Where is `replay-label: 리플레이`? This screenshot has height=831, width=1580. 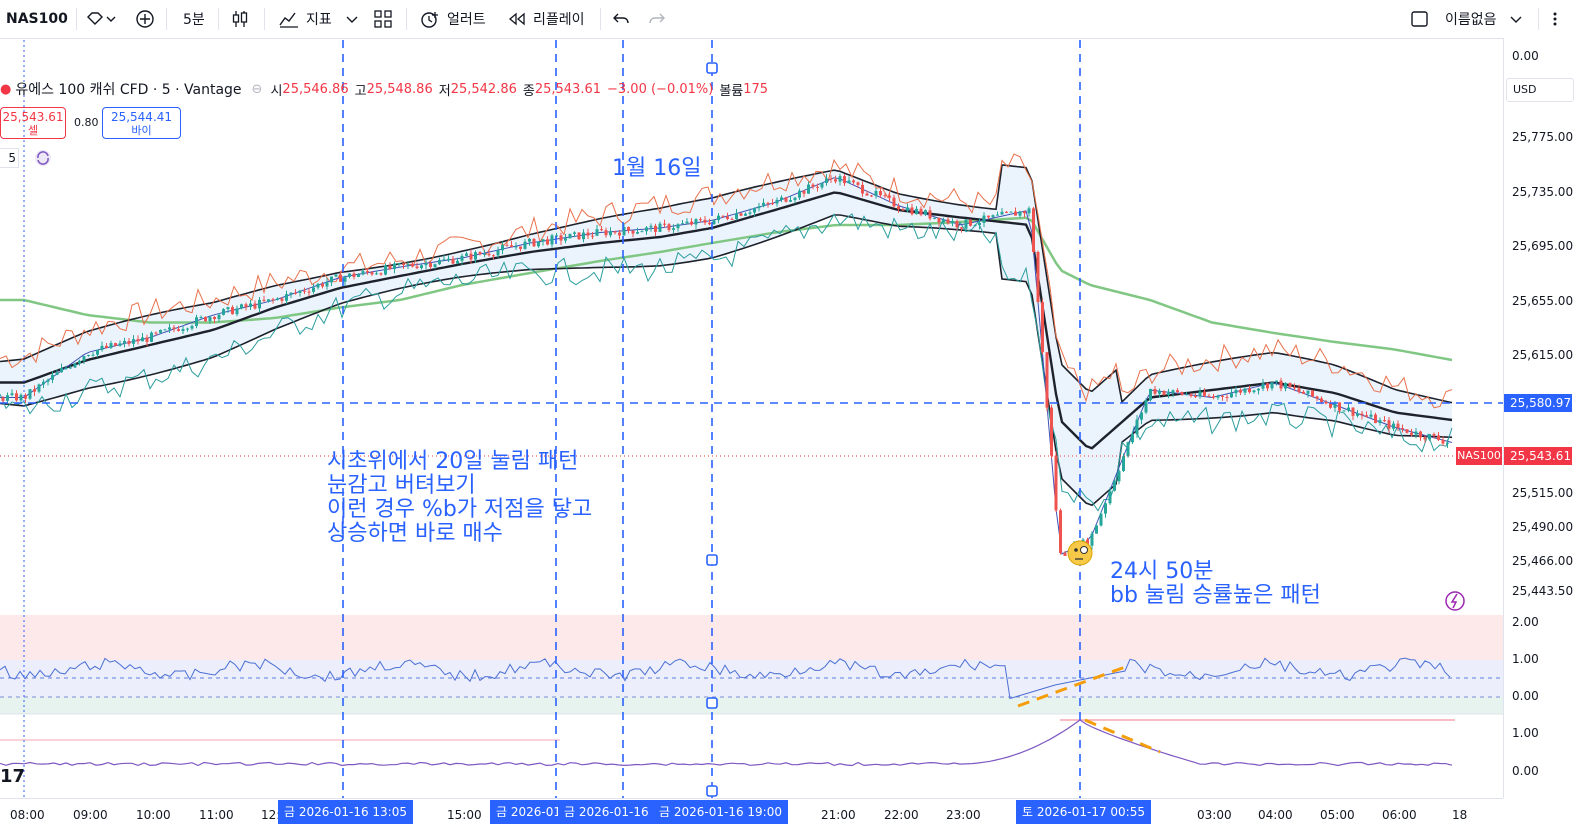
replay-label: 리플레이 is located at coordinates (559, 20).